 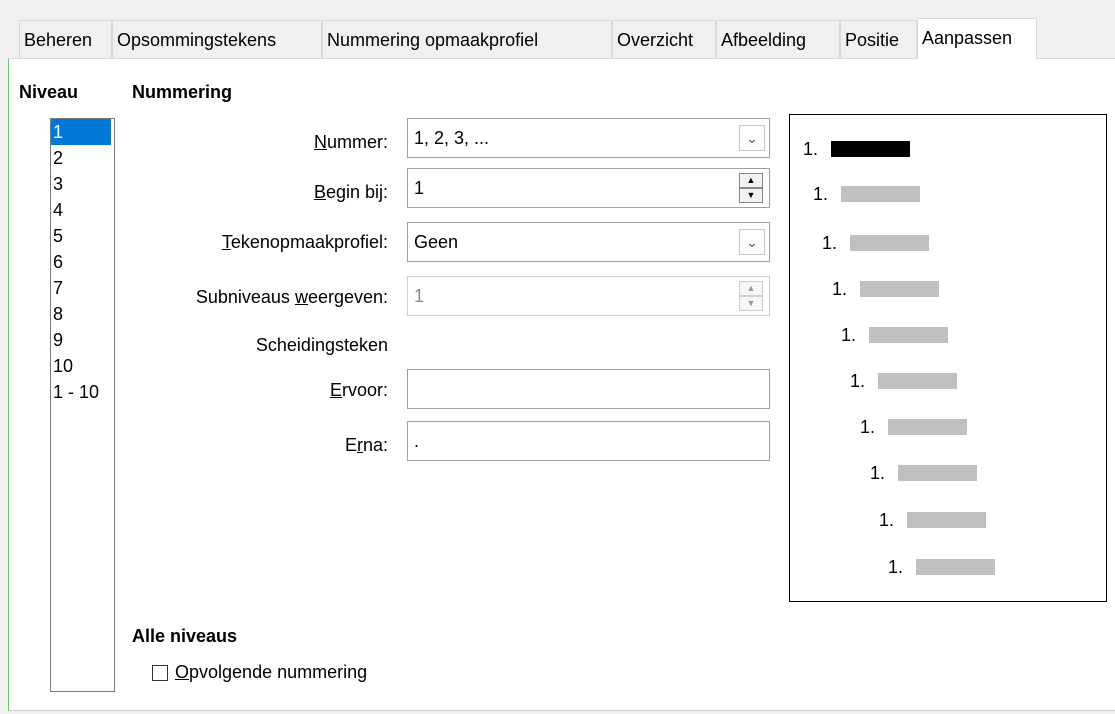 I want to click on tab-nummering-opmaakprofiel: Nummering opmaakprofiel, so click(x=467, y=39).